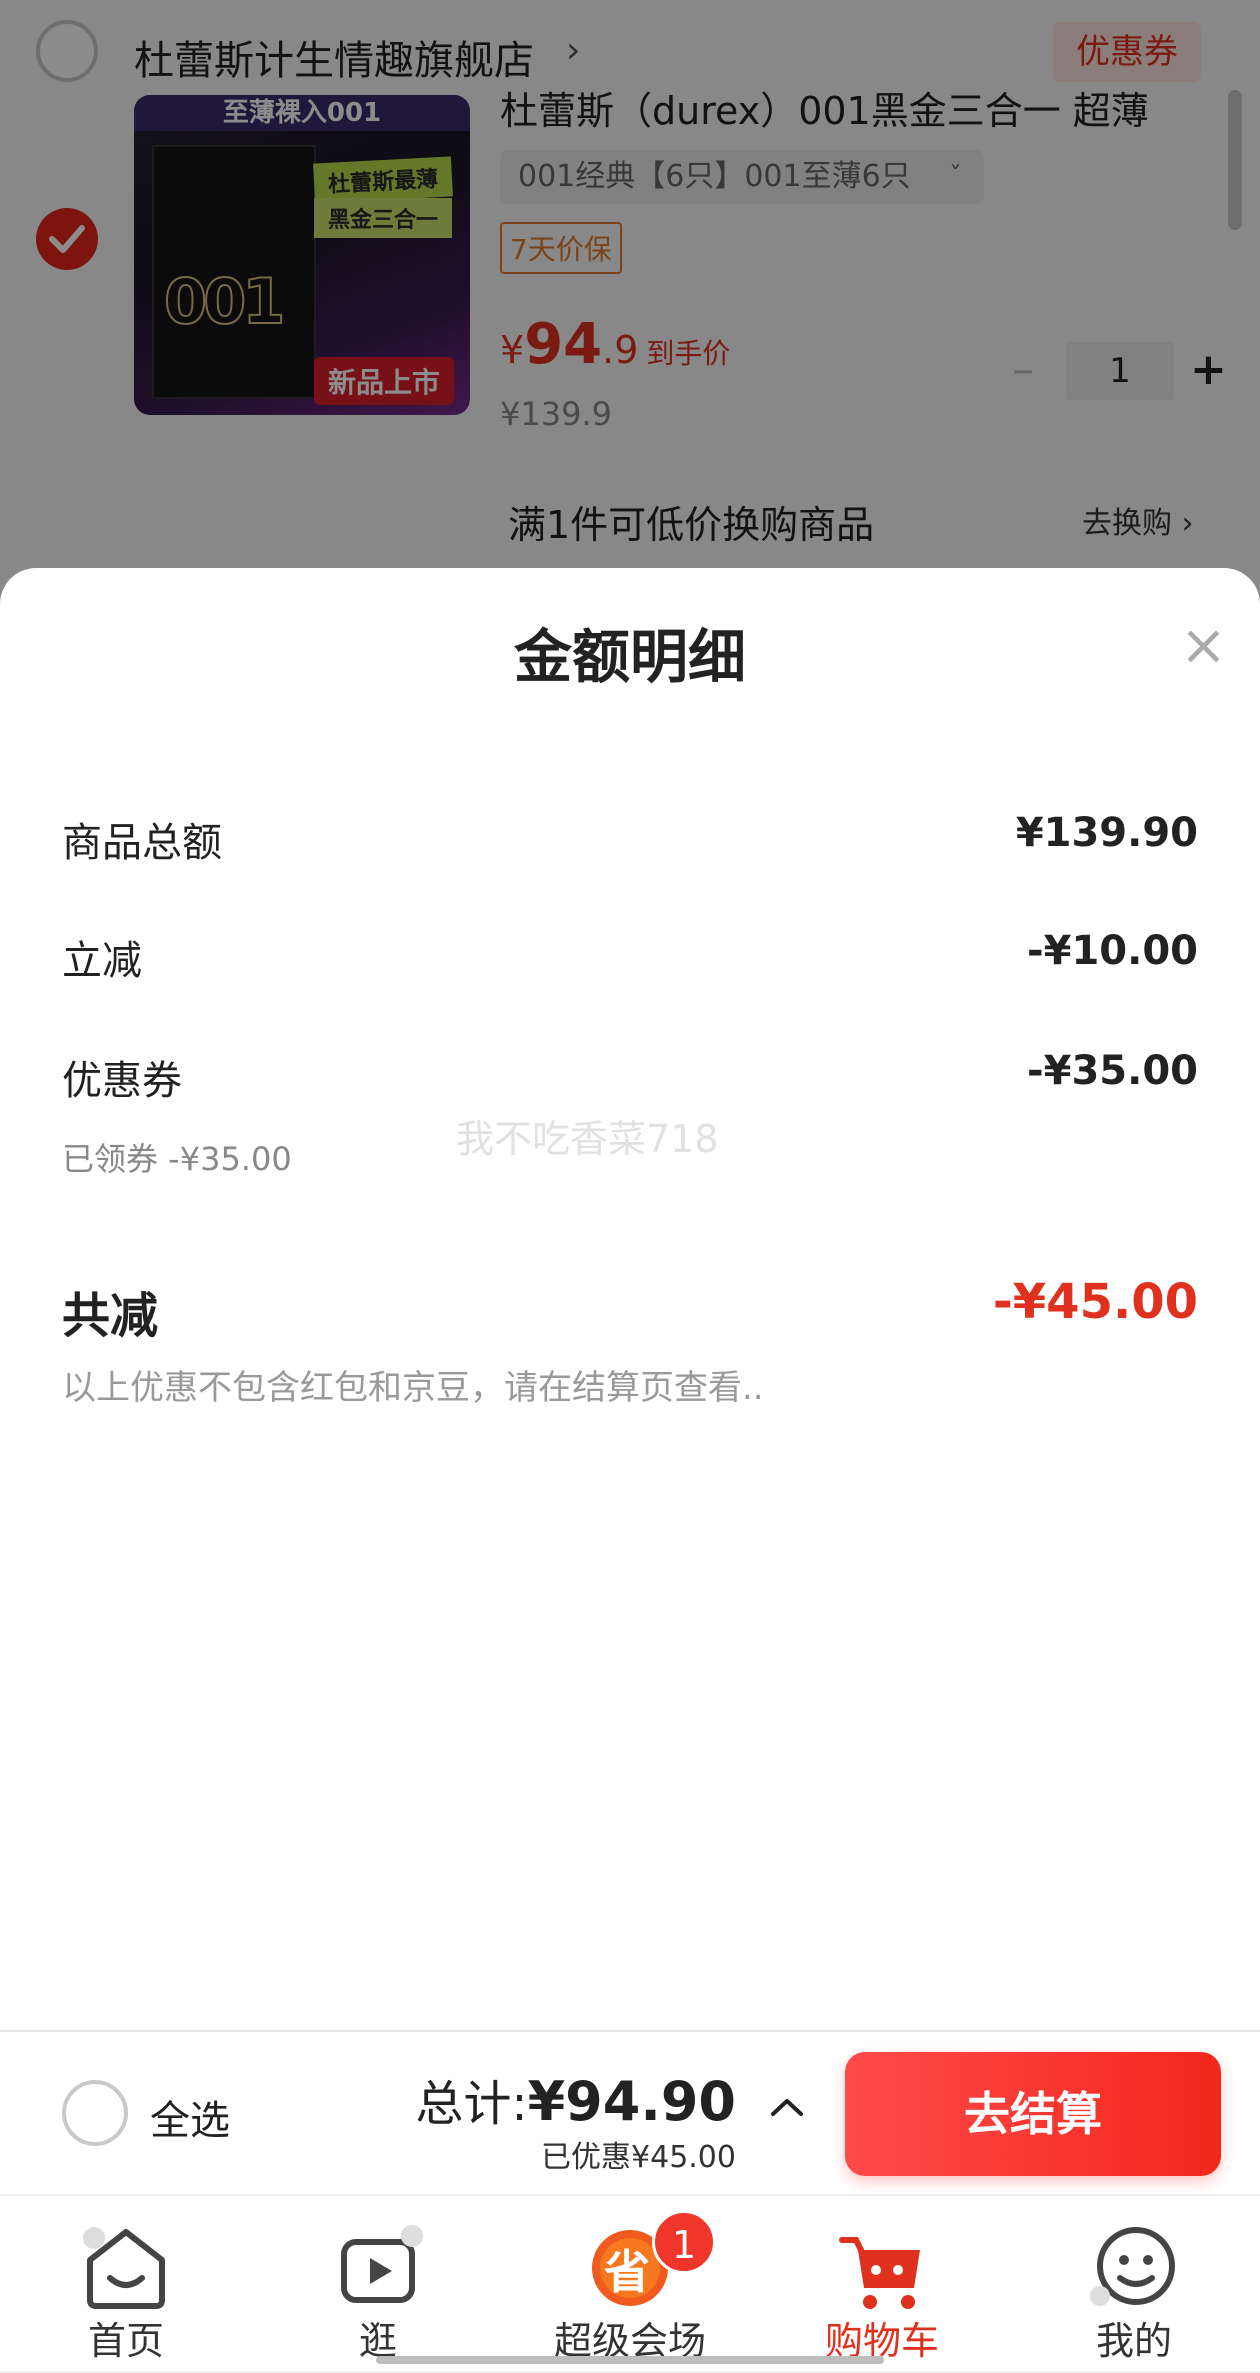 The height and width of the screenshot is (2373, 1260). I want to click on goods-total-value: ¥139.90, so click(1106, 833).